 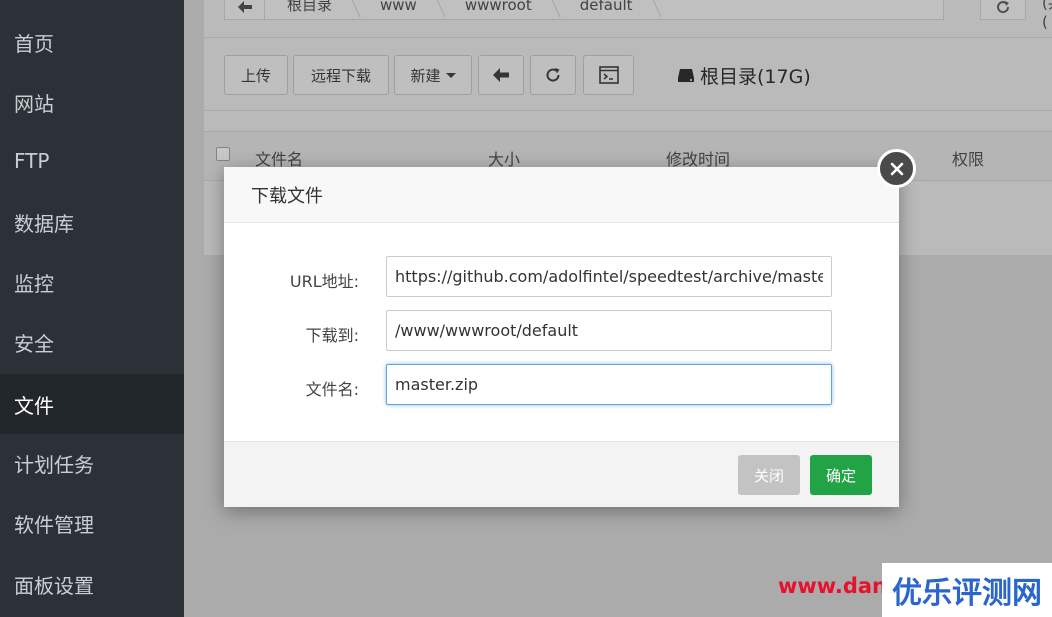 I want to click on sidebar-item-home: 首页, so click(x=92, y=42).